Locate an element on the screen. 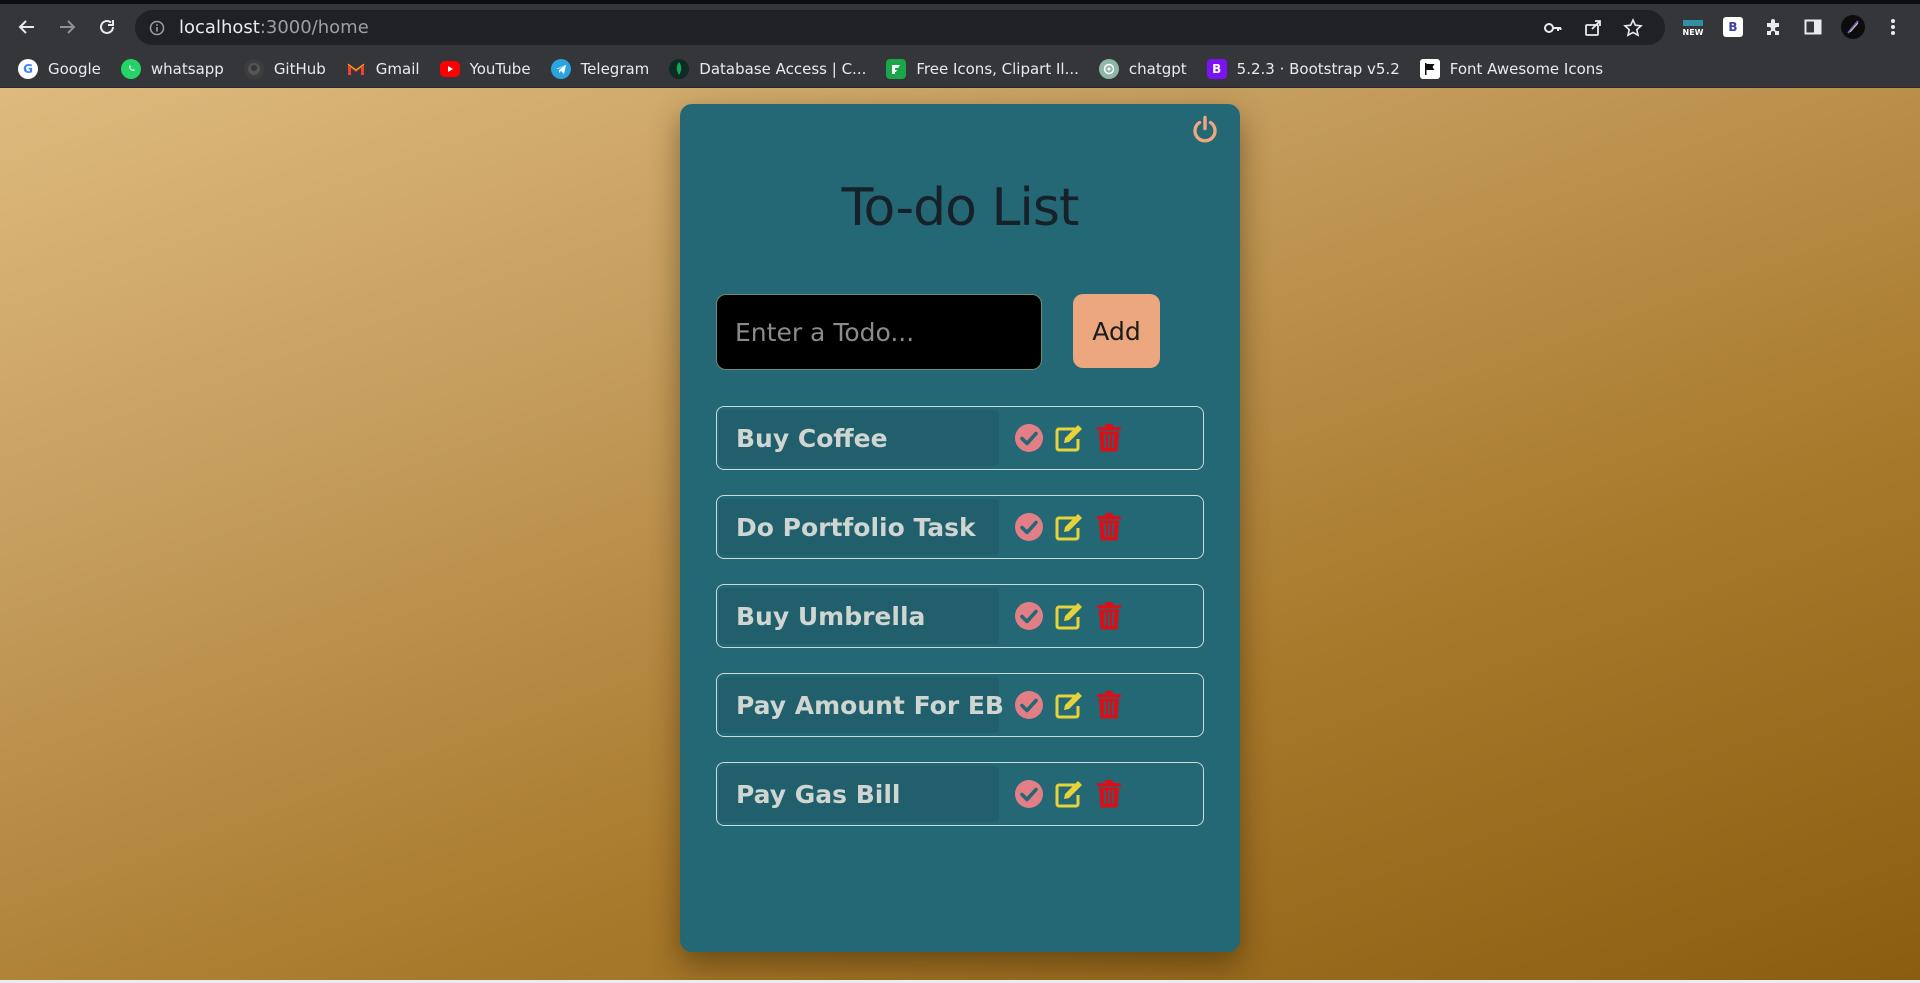  back-arrow-icon is located at coordinates (26, 27).